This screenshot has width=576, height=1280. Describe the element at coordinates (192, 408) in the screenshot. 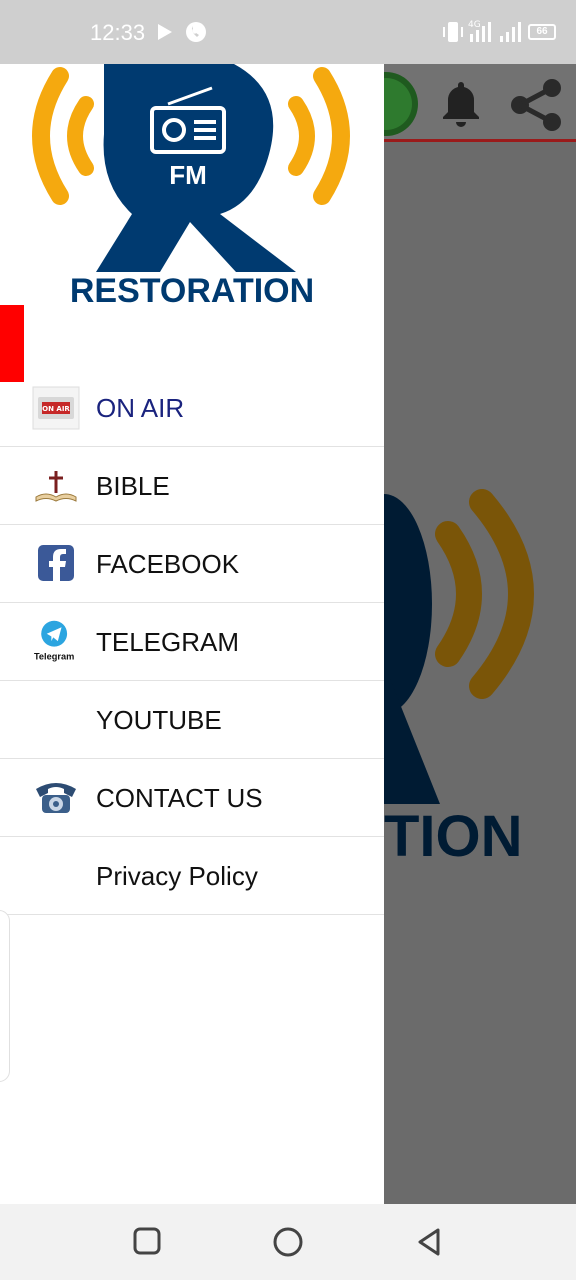

I see `menu-item-on-air: ON AIR ON AIR` at that location.